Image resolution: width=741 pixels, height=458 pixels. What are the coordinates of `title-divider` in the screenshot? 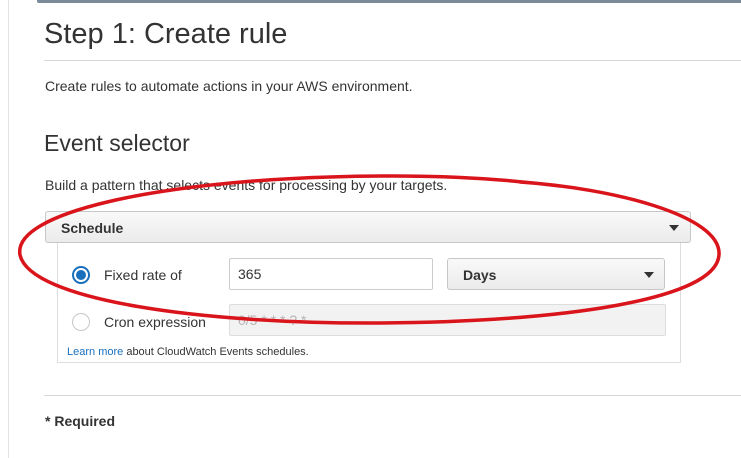 It's located at (392, 60).